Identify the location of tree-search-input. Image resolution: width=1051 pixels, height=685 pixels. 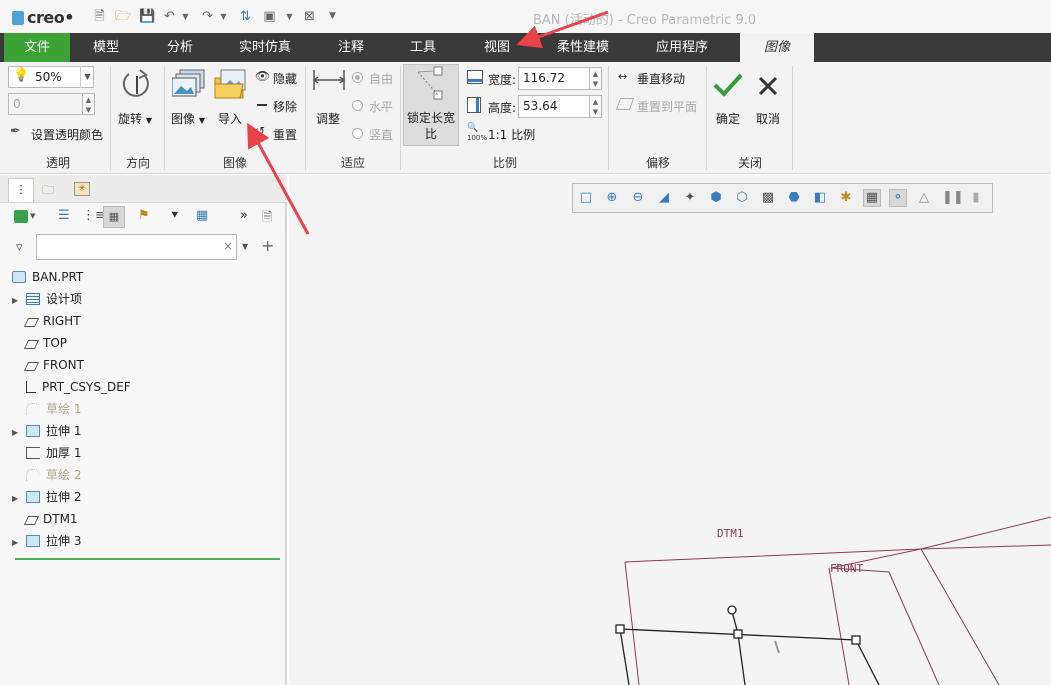
(136, 247).